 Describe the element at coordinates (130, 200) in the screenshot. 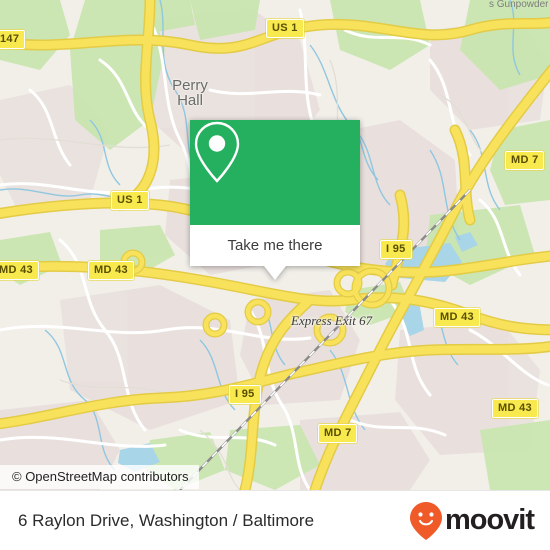

I see `shield-us-1-left: US 1` at that location.